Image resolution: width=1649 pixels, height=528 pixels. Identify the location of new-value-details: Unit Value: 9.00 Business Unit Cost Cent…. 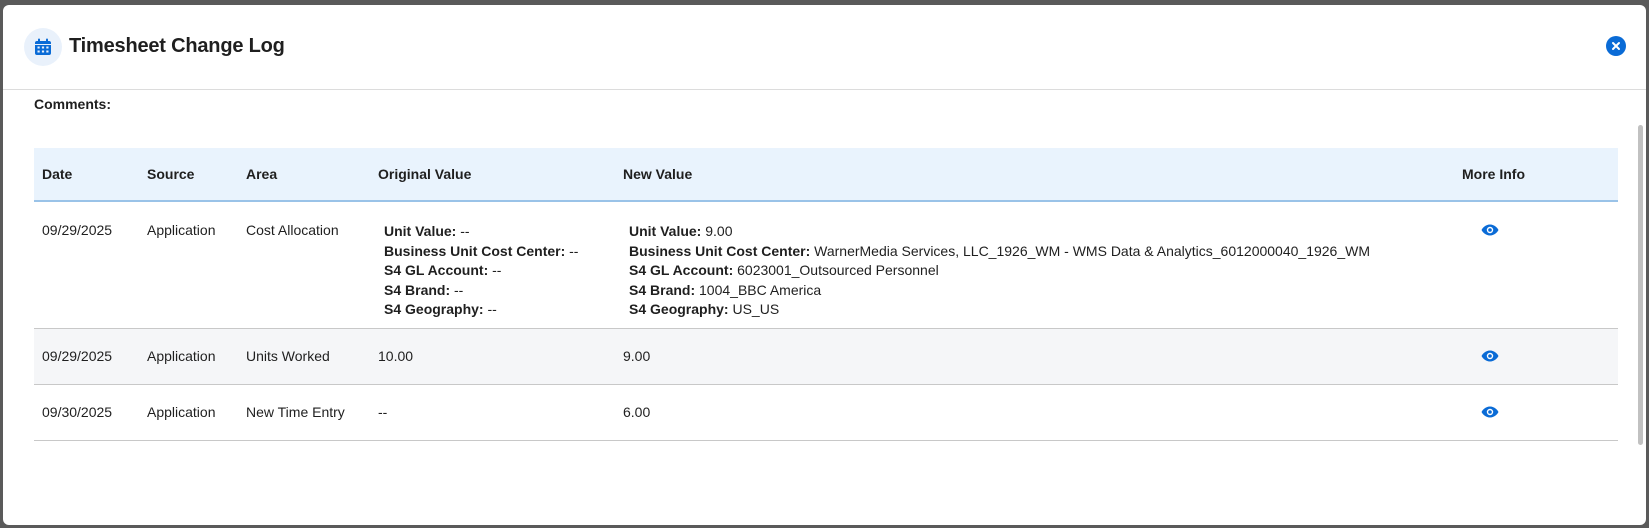
(999, 271).